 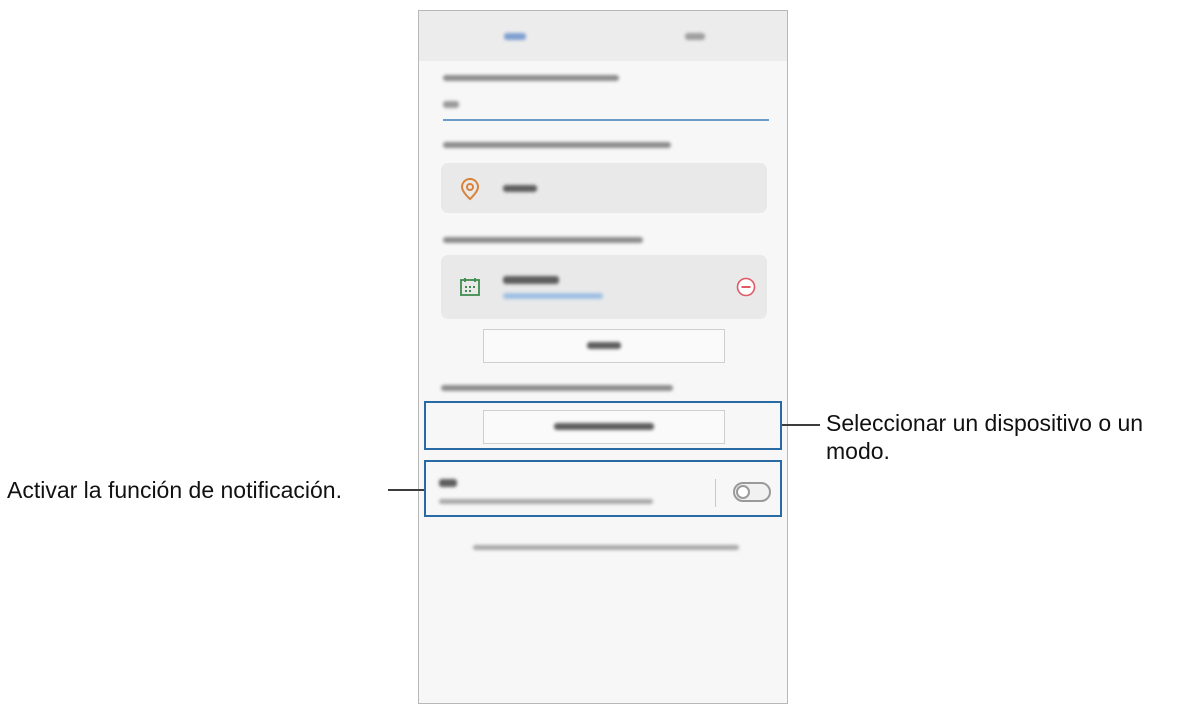 What do you see at coordinates (603, 425) in the screenshot?
I see `device-mode-highlight` at bounding box center [603, 425].